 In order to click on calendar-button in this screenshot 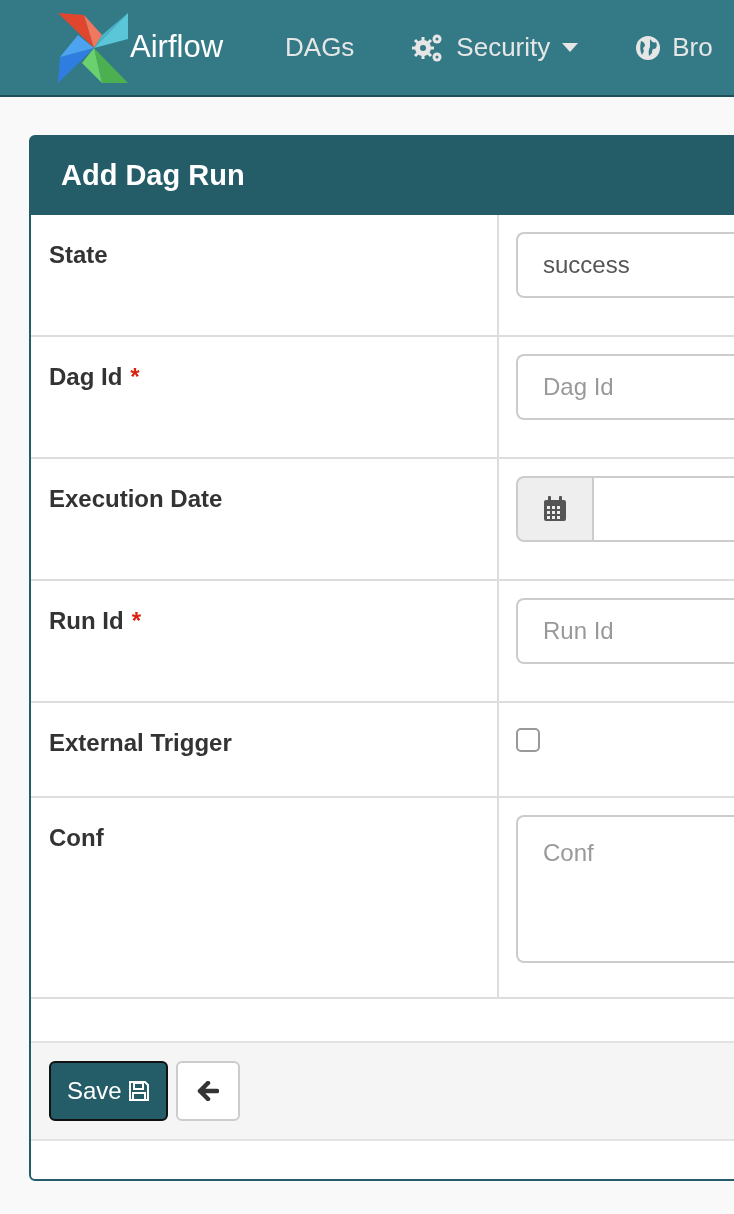, I will do `click(555, 509)`.